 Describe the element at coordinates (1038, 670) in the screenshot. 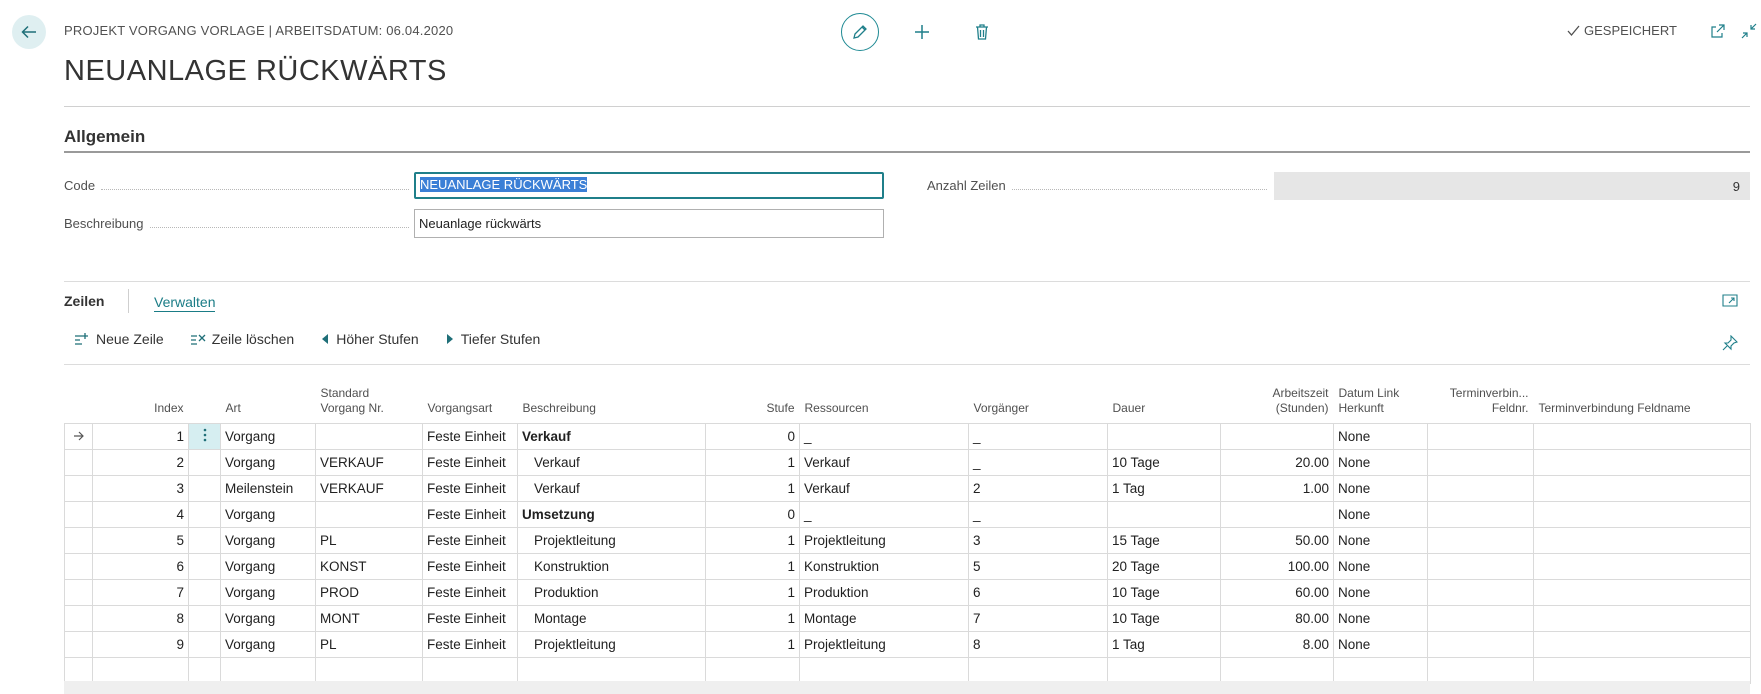

I see `cell-vorgaenger` at that location.